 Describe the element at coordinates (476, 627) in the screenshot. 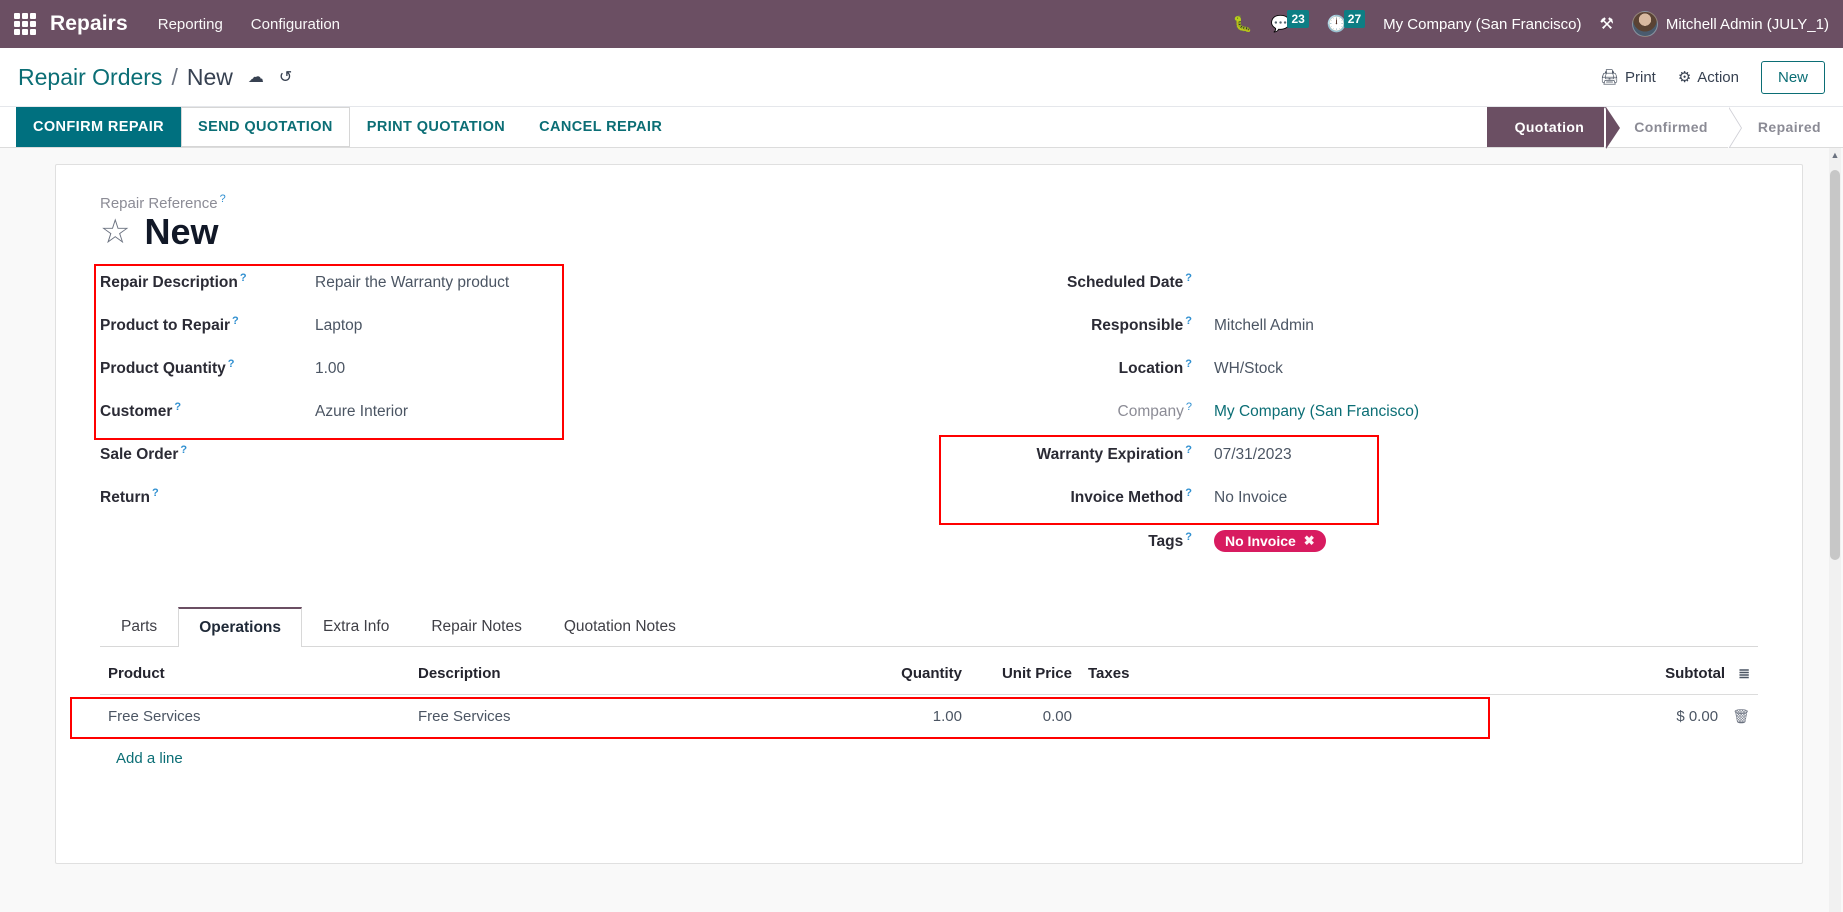

I see `tab-repair-notes: Repair Notes` at that location.